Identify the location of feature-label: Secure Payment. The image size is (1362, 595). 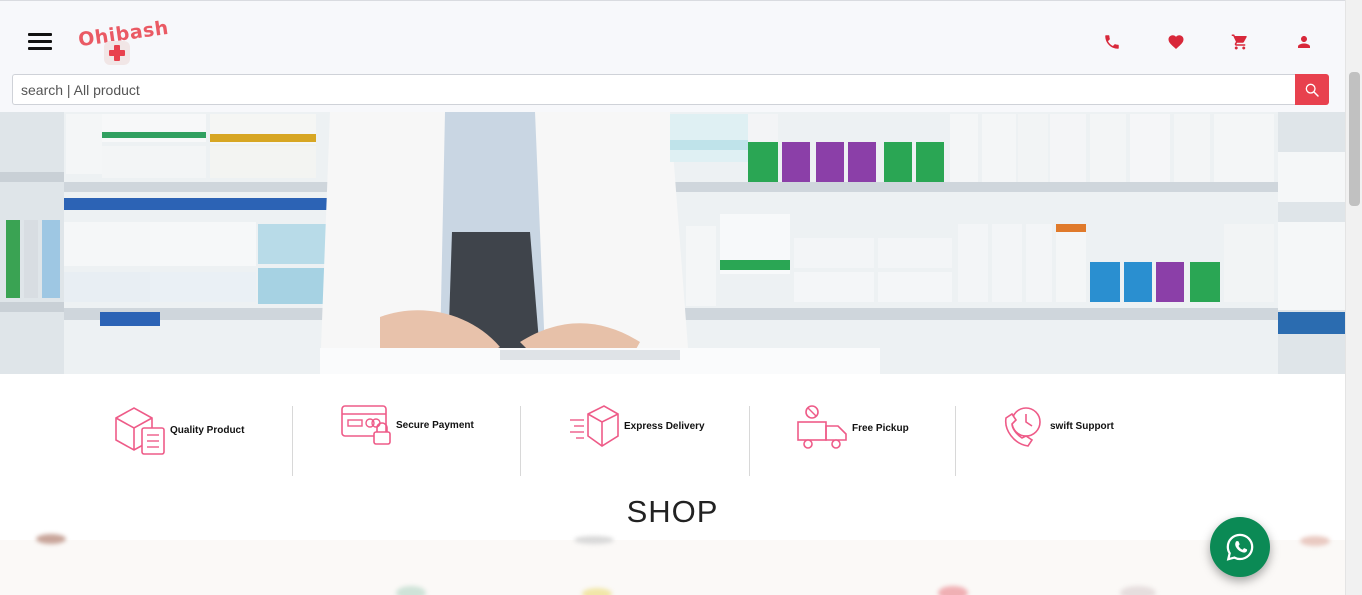
(435, 425).